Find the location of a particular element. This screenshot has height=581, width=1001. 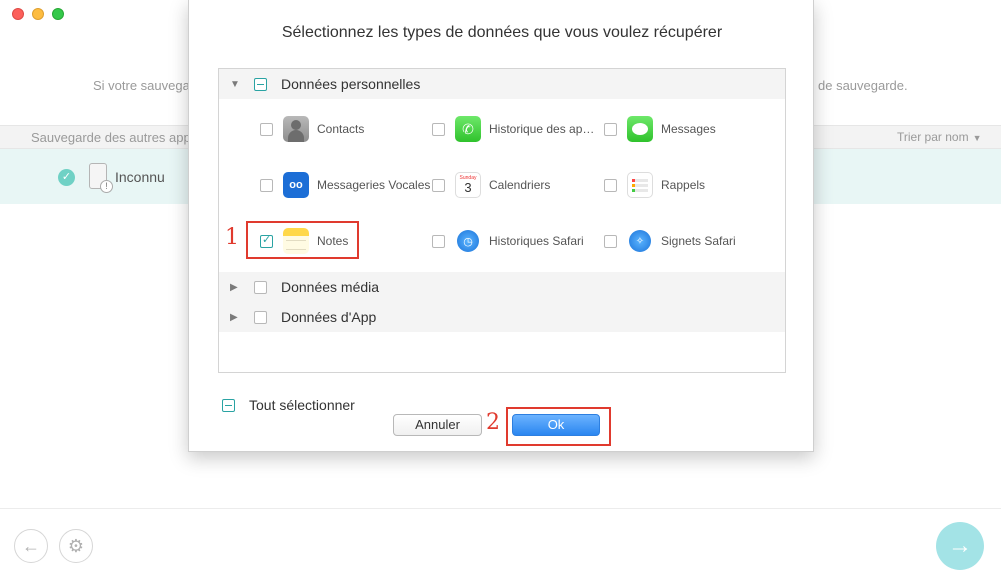

item-safari-bookmarks: ✧ Signets Safari is located at coordinates (670, 241).